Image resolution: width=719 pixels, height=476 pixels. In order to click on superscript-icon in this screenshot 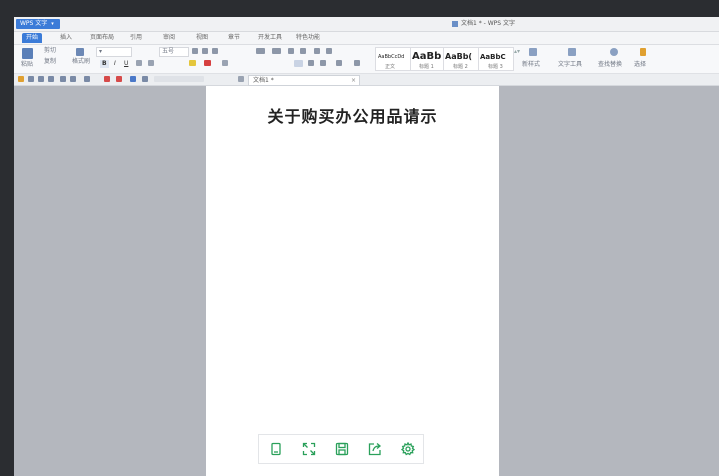, I will do `click(151, 63)`.